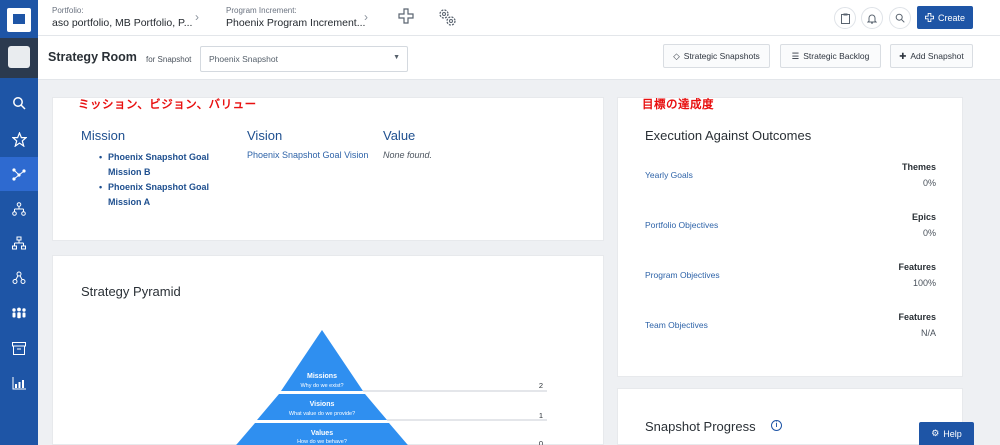  Describe the element at coordinates (872, 18) in the screenshot. I see `bell-icon` at that location.